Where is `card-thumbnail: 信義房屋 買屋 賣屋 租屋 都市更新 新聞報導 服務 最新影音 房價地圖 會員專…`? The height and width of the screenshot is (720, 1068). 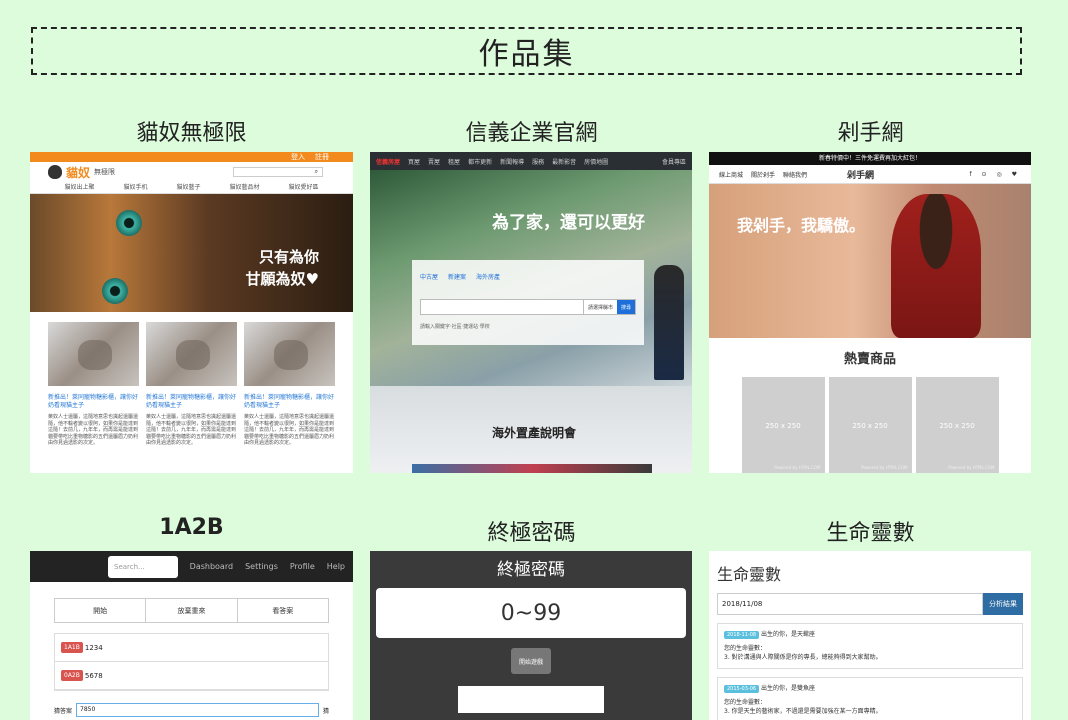 card-thumbnail: 信義房屋 買屋 賣屋 租屋 都市更新 新聞報導 服務 最新影音 房價地圖 會員專… is located at coordinates (531, 312).